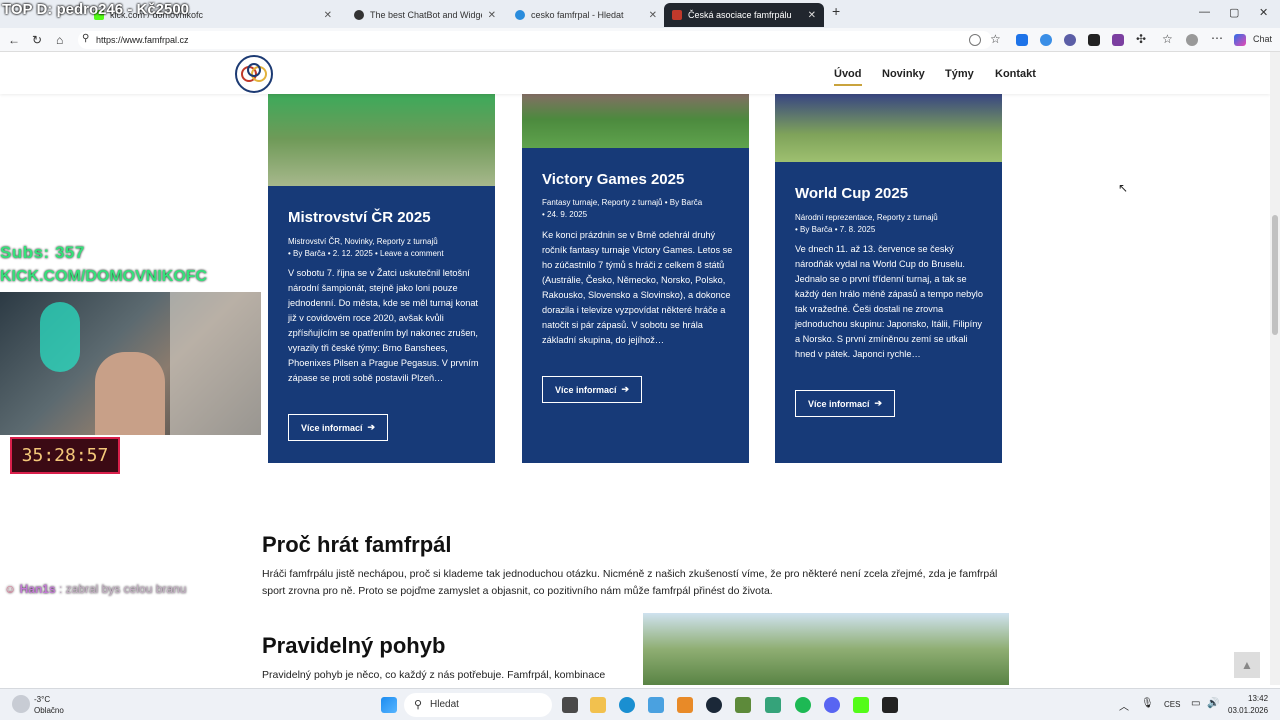  Describe the element at coordinates (836, 11) in the screenshot. I see `new-tab-button: +` at that location.